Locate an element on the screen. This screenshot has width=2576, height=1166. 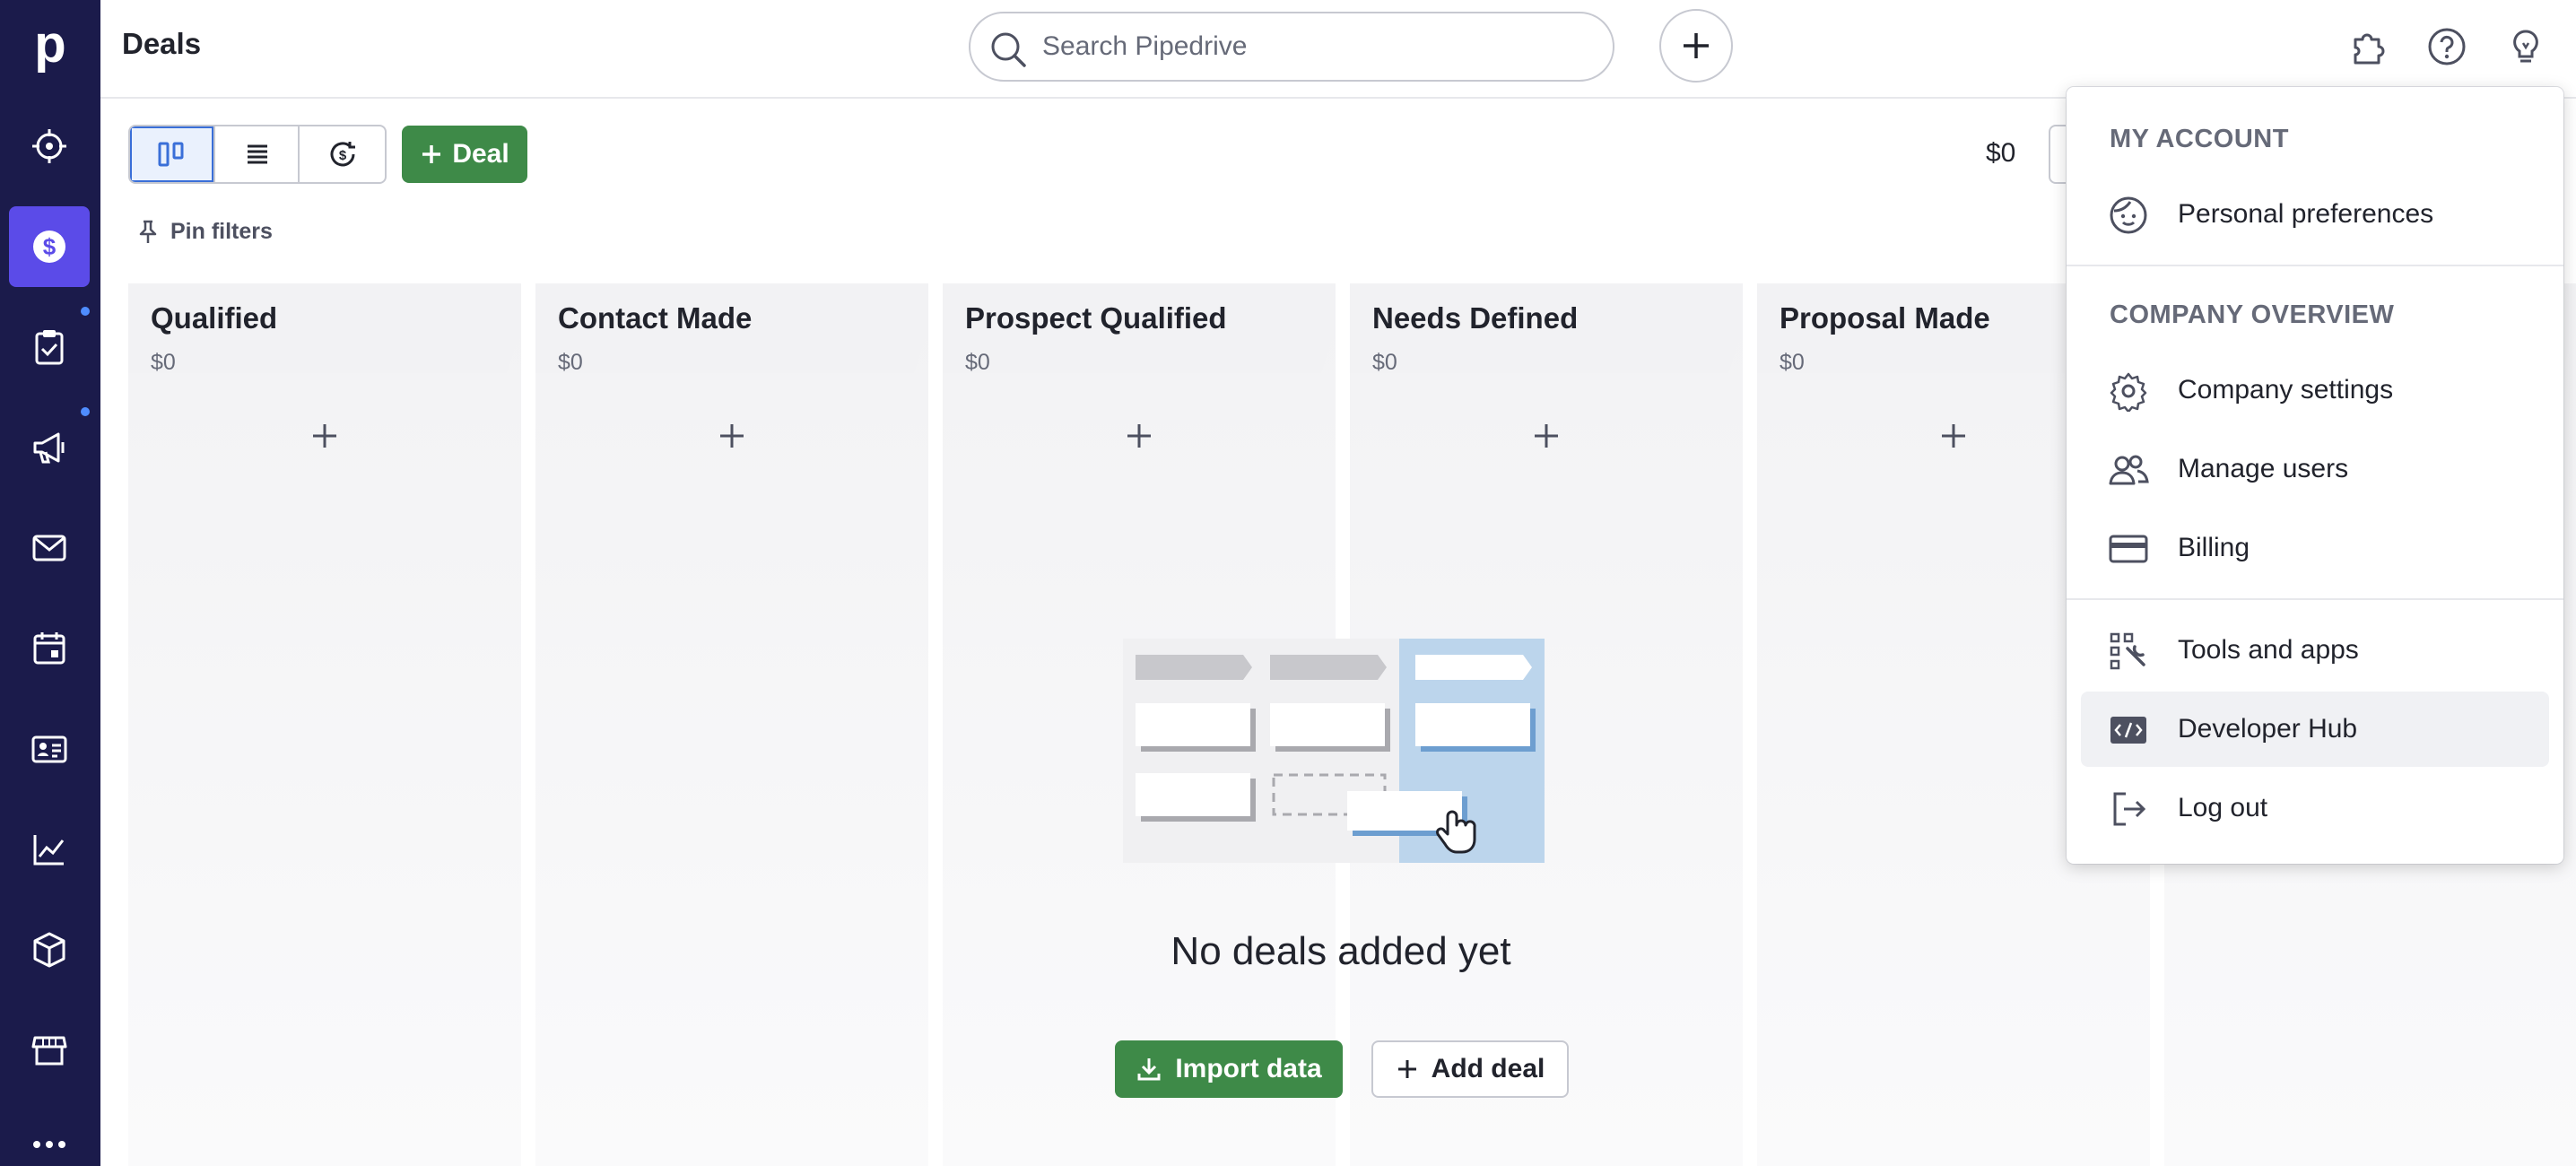
leads-nav-button is located at coordinates (49, 146).